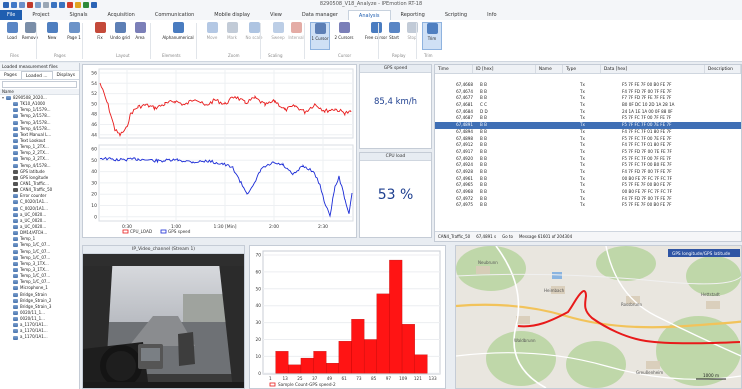  What do you see at coordinates (74, 36) in the screenshot?
I see `page-1-button: Page 1` at bounding box center [74, 36].